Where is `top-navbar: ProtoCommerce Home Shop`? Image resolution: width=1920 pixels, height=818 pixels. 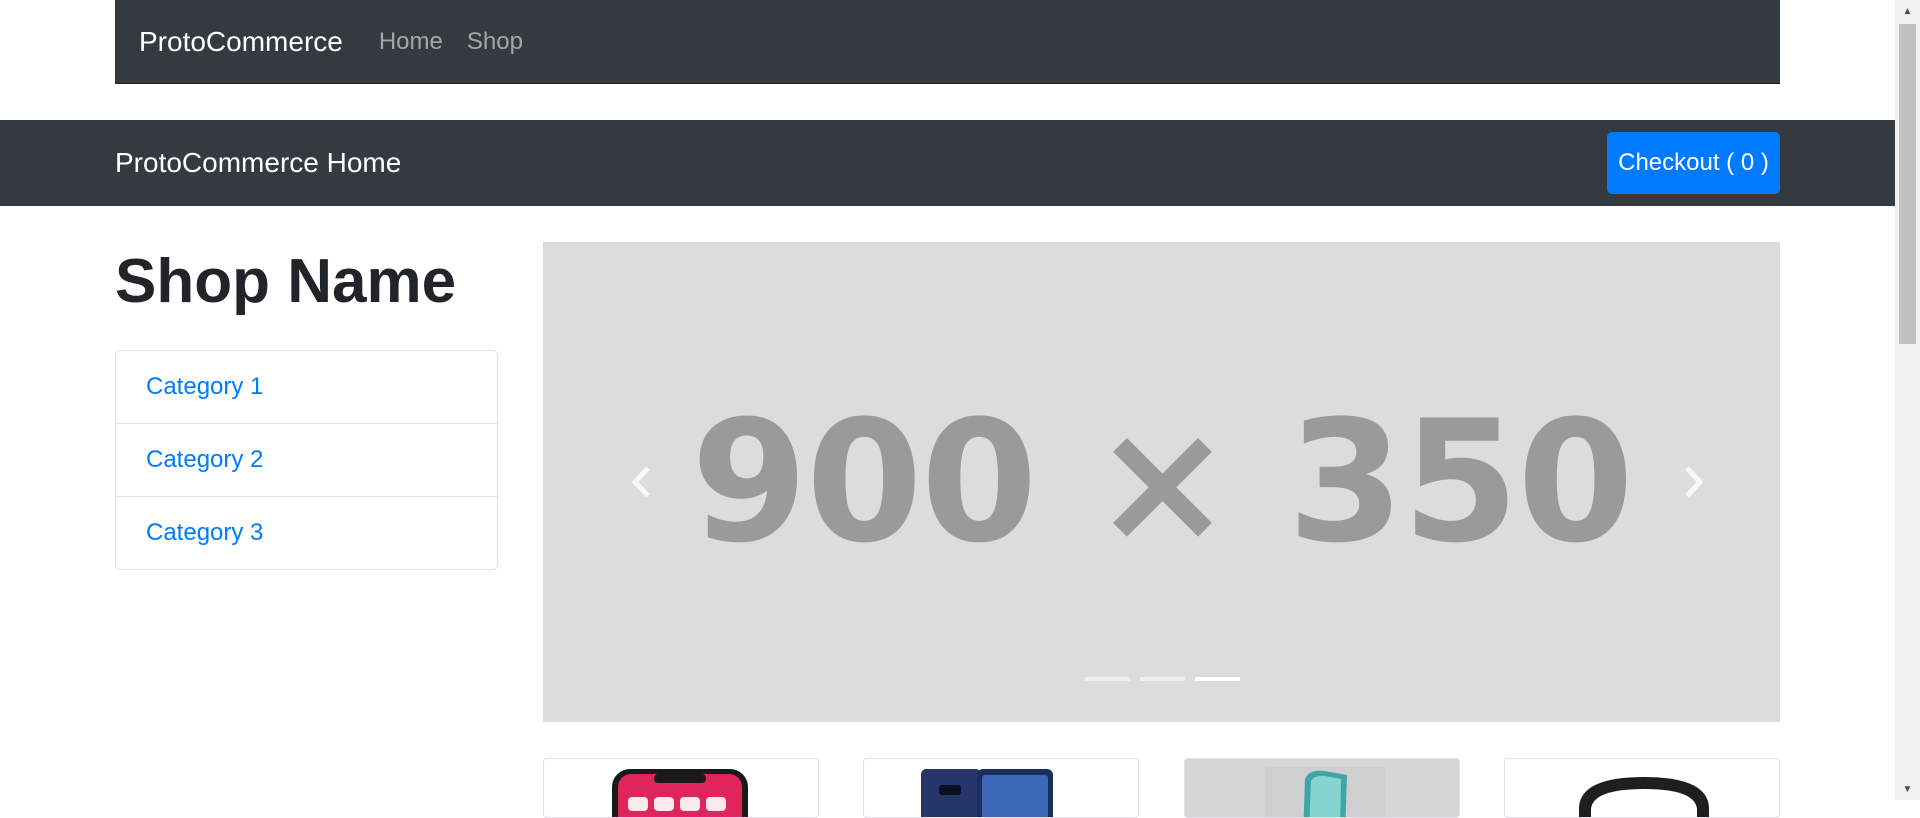
top-navbar: ProtoCommerce Home Shop is located at coordinates (947, 42).